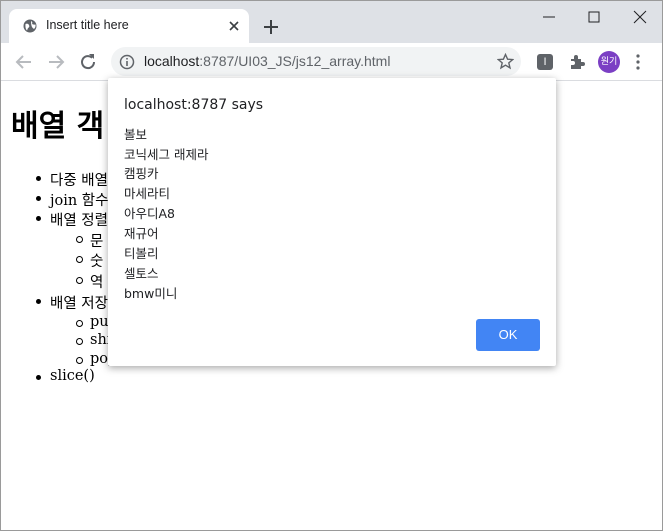 The width and height of the screenshot is (663, 531). Describe the element at coordinates (505, 61) in the screenshot. I see `bookmark-star-icon` at that location.